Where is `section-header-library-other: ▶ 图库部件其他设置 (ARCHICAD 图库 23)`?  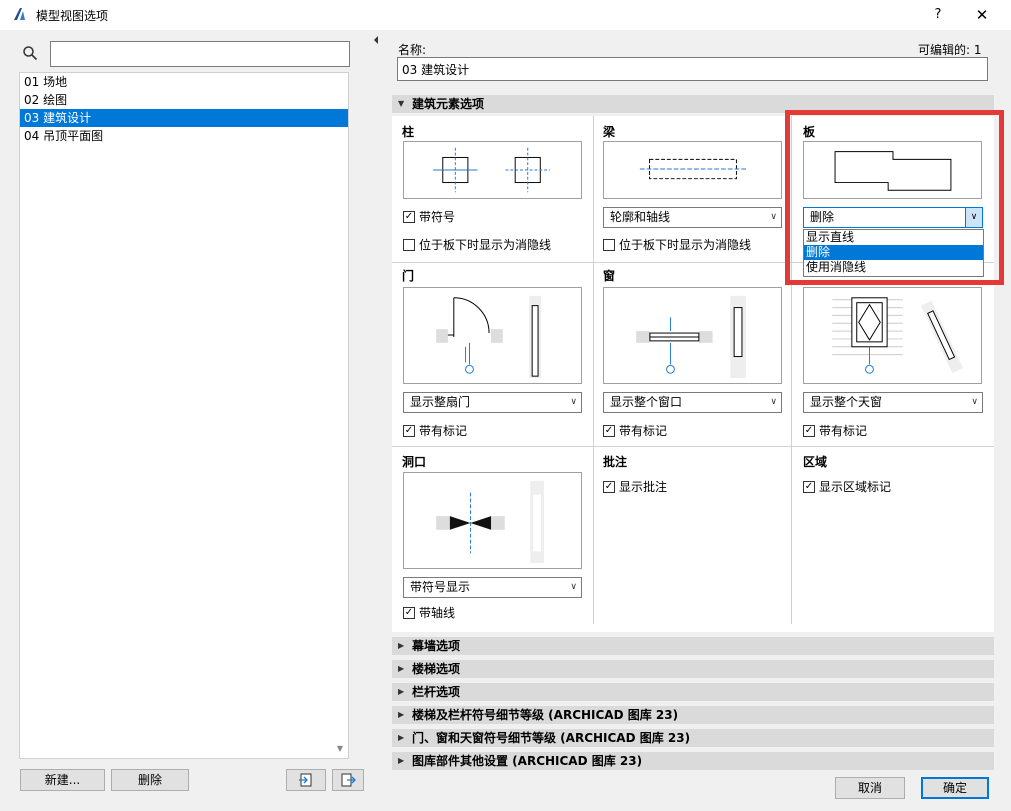
section-header-library-other: ▶ 图库部件其他设置 (ARCHICAD 图库 23) is located at coordinates (693, 761).